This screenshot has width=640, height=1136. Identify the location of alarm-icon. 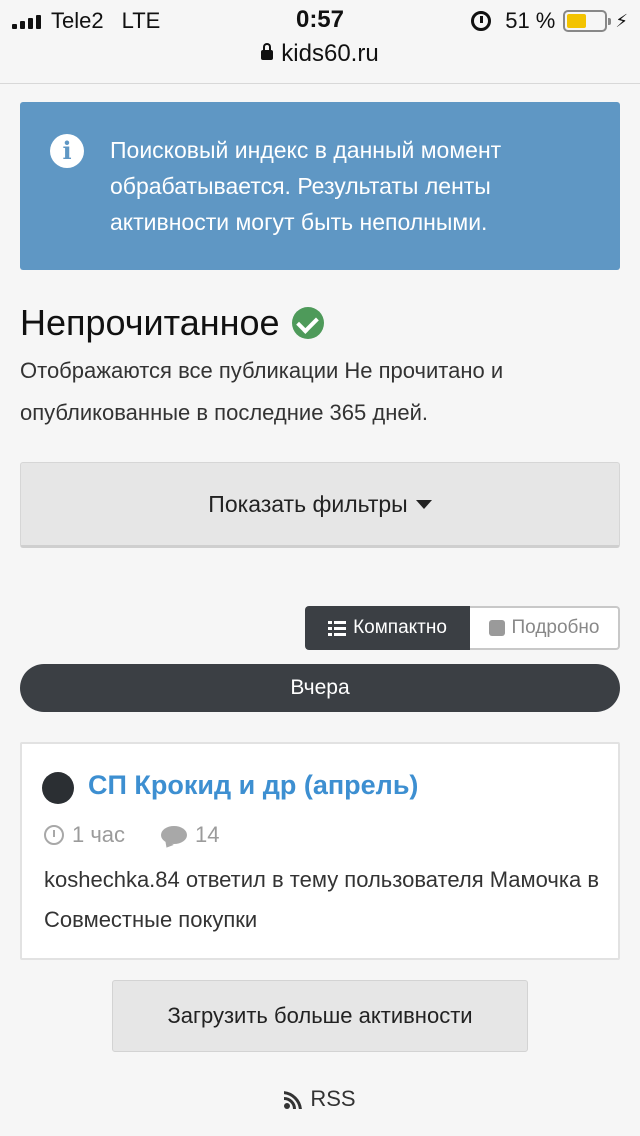
(481, 21).